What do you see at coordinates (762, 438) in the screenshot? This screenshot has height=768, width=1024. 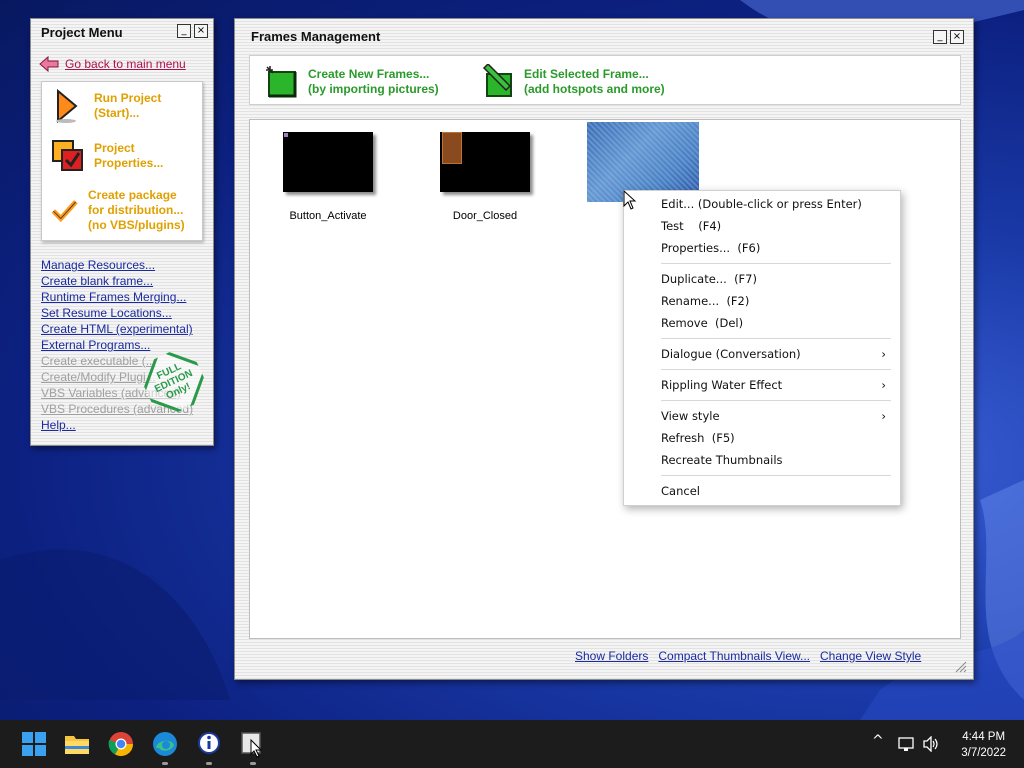 I see `menu-item-refresh: Refresh (F5)` at bounding box center [762, 438].